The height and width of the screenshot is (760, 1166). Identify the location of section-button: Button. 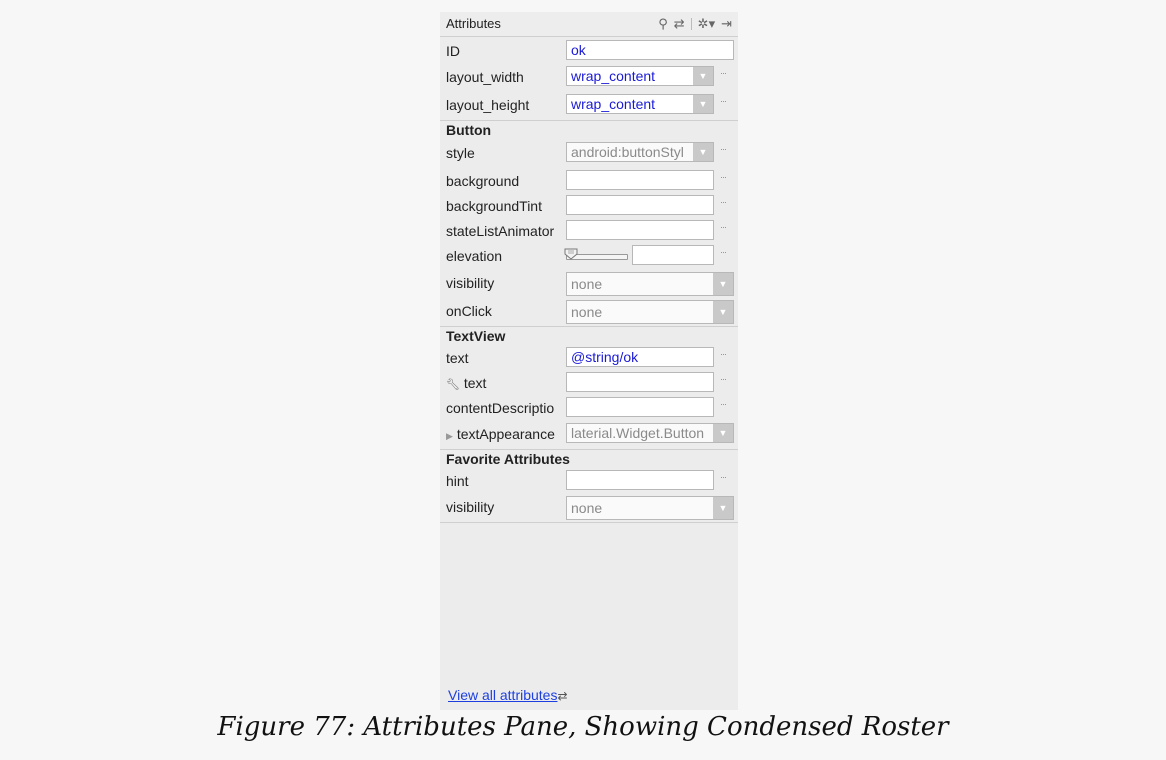
(589, 129).